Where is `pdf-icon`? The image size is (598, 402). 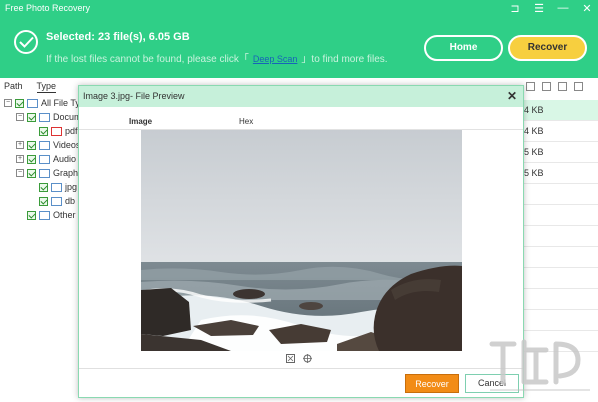
pdf-icon is located at coordinates (56, 131).